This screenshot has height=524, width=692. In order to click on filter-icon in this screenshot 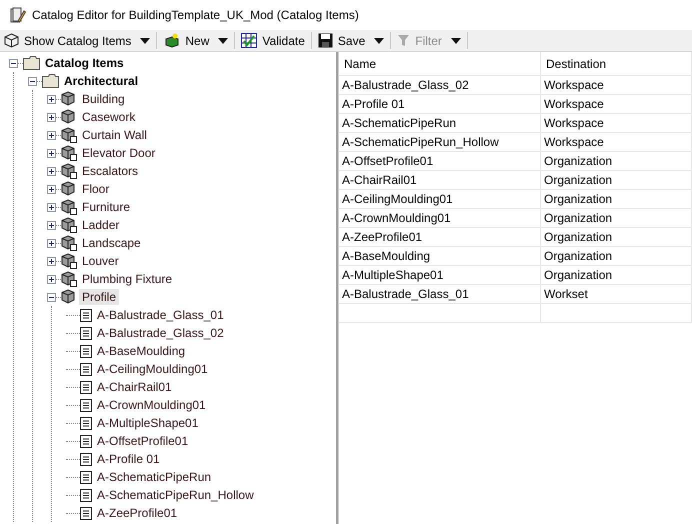, I will do `click(403, 40)`.